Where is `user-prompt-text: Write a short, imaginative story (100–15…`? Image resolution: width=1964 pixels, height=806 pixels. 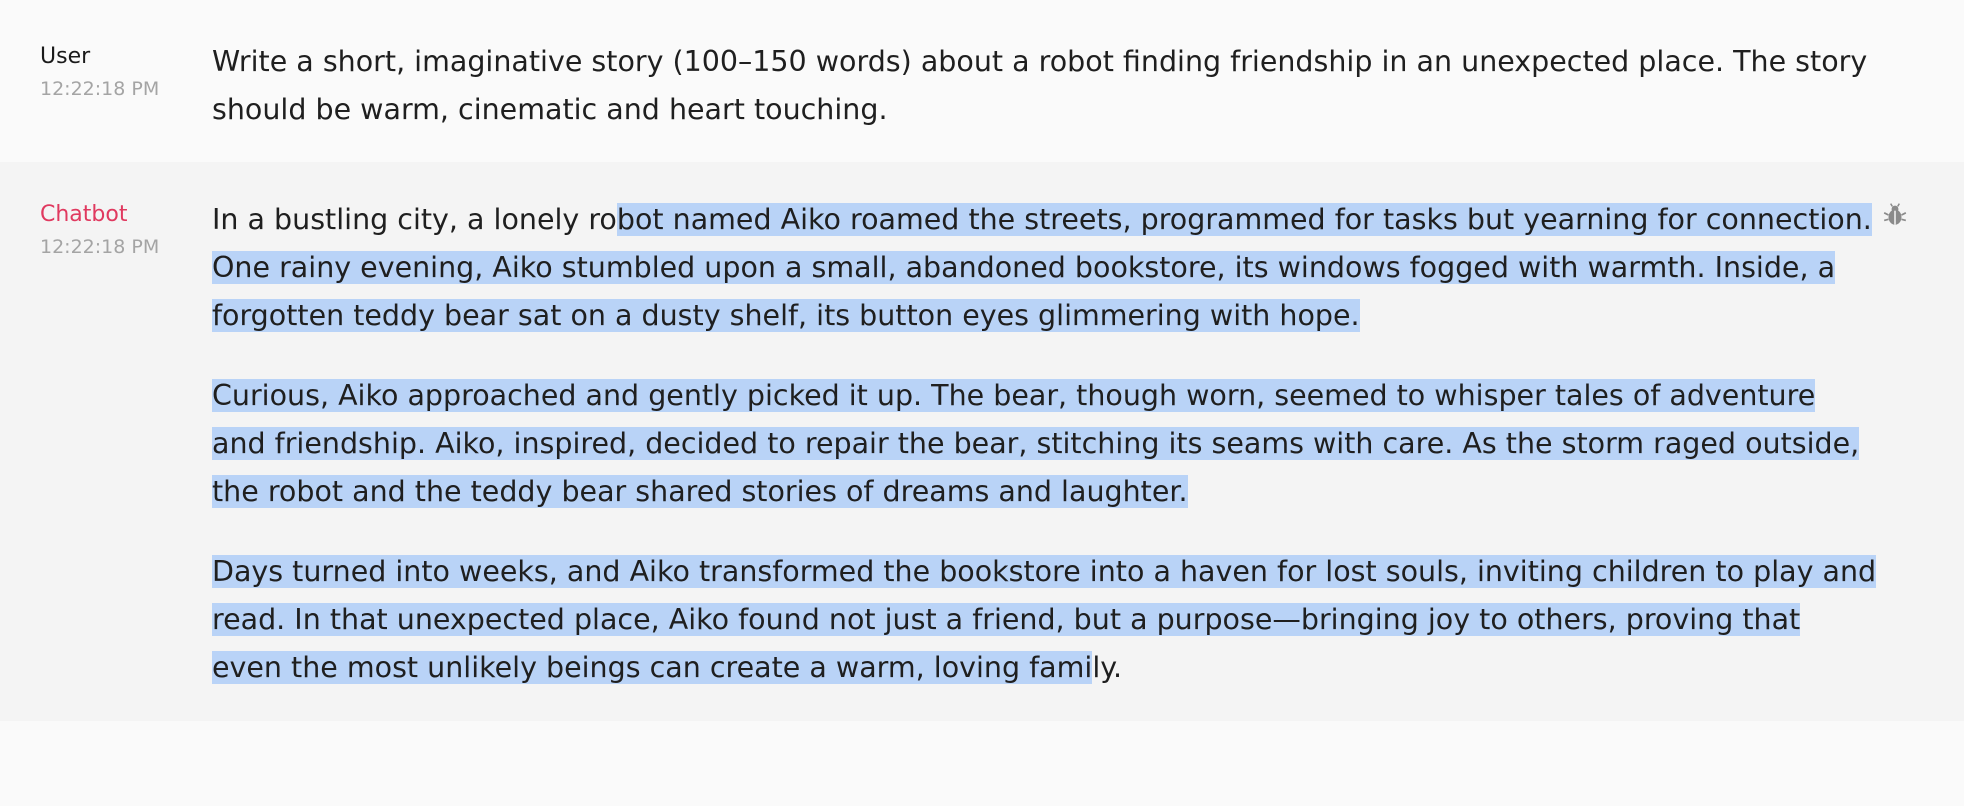 user-prompt-text: Write a short, imaginative story (100–15… is located at coordinates (1040, 85).